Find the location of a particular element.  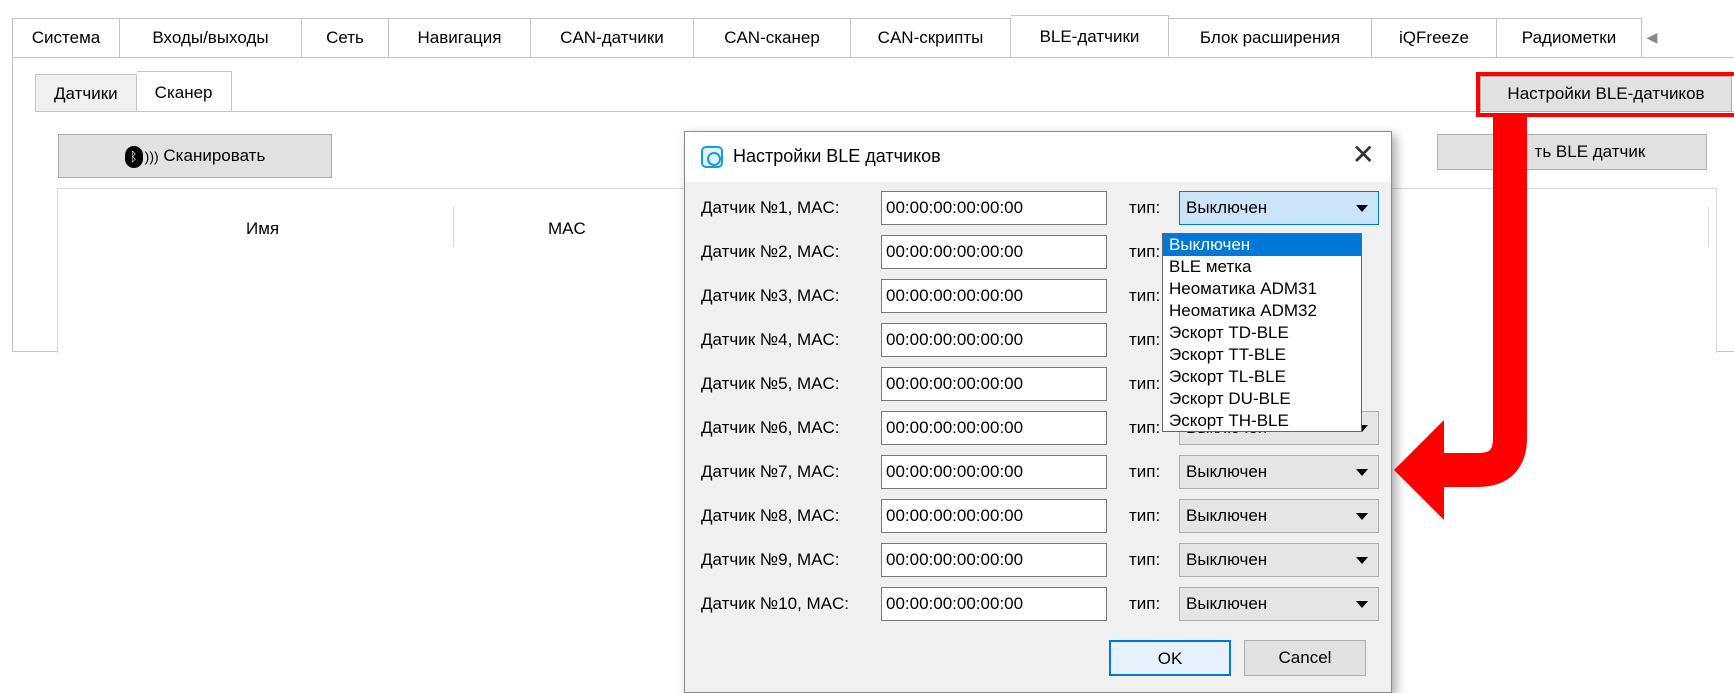

dialog-titlebar: Настройки BLE датчиков ✕ is located at coordinates (1038, 157).